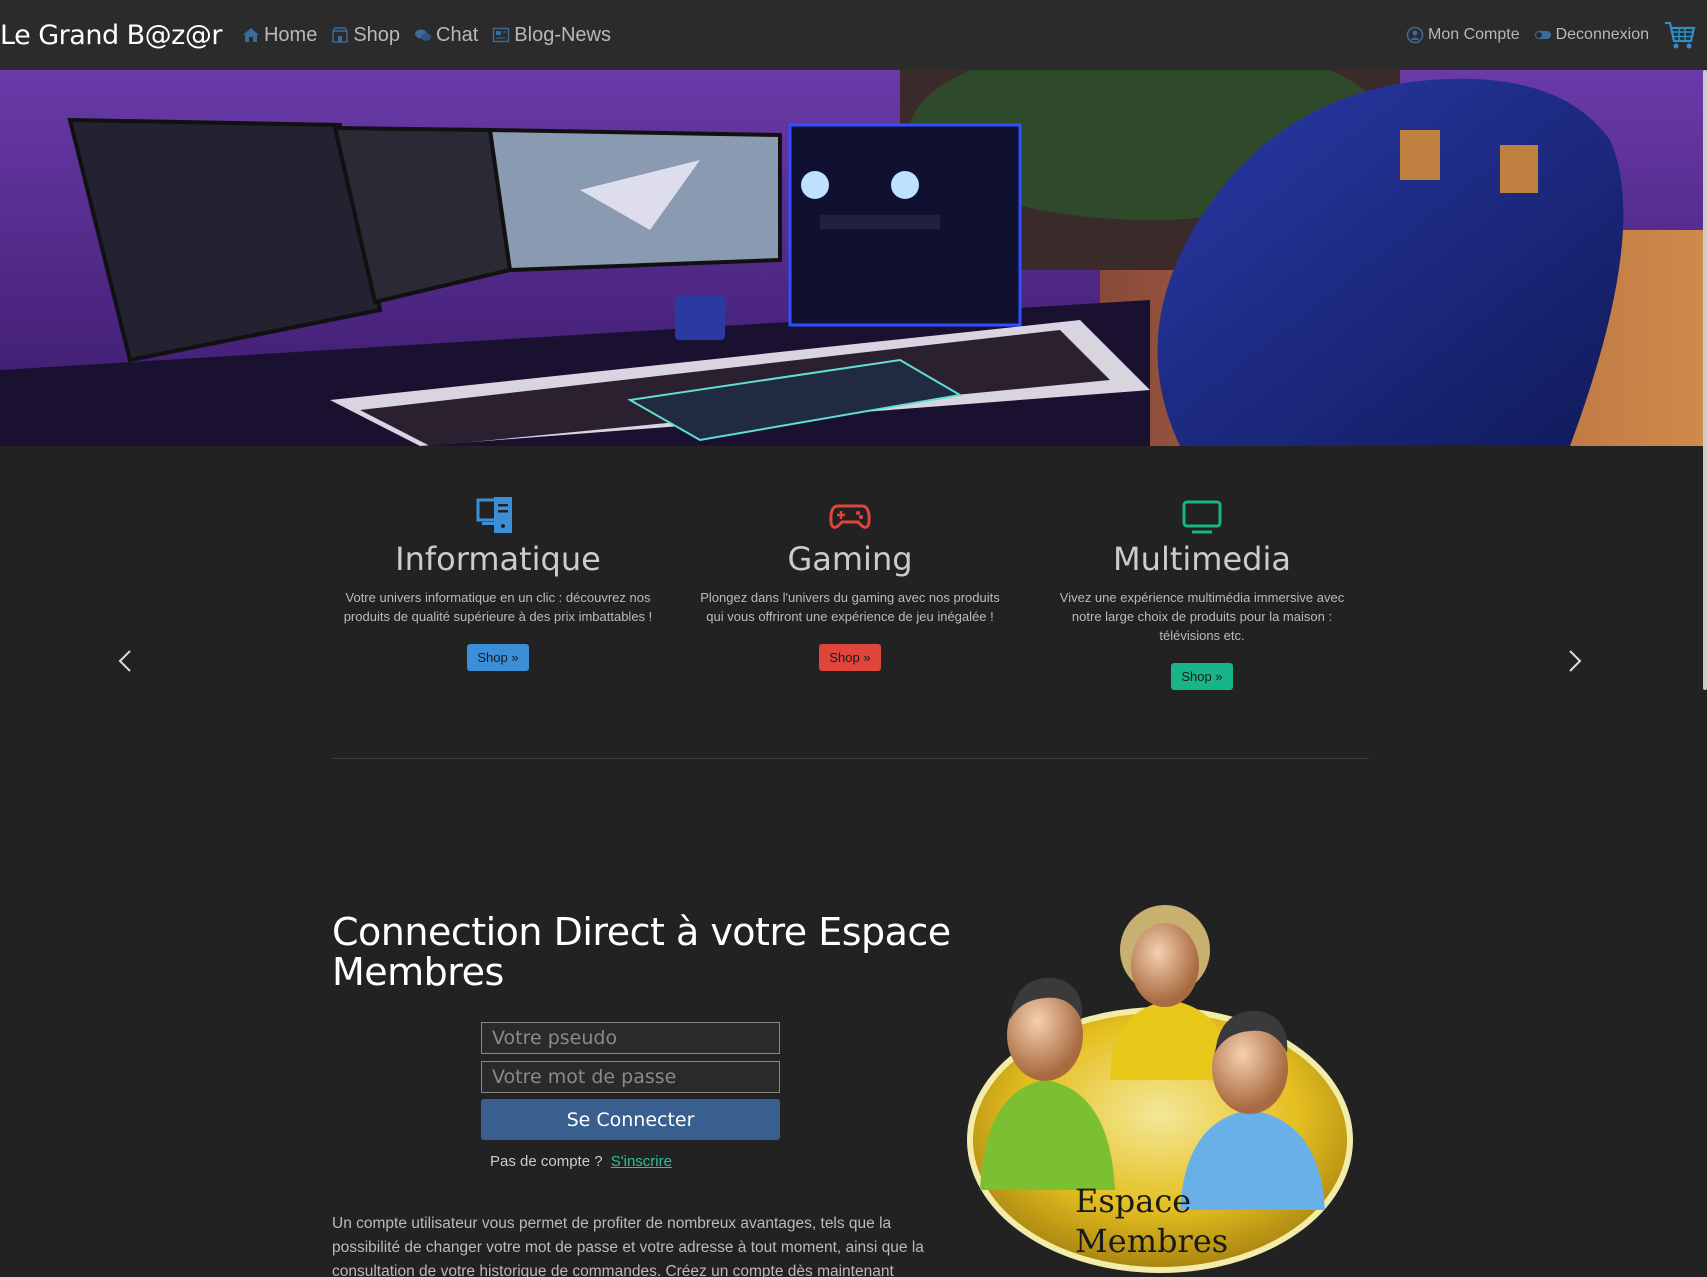  Describe the element at coordinates (290, 34) in the screenshot. I see `nav-home-label: Home` at that location.